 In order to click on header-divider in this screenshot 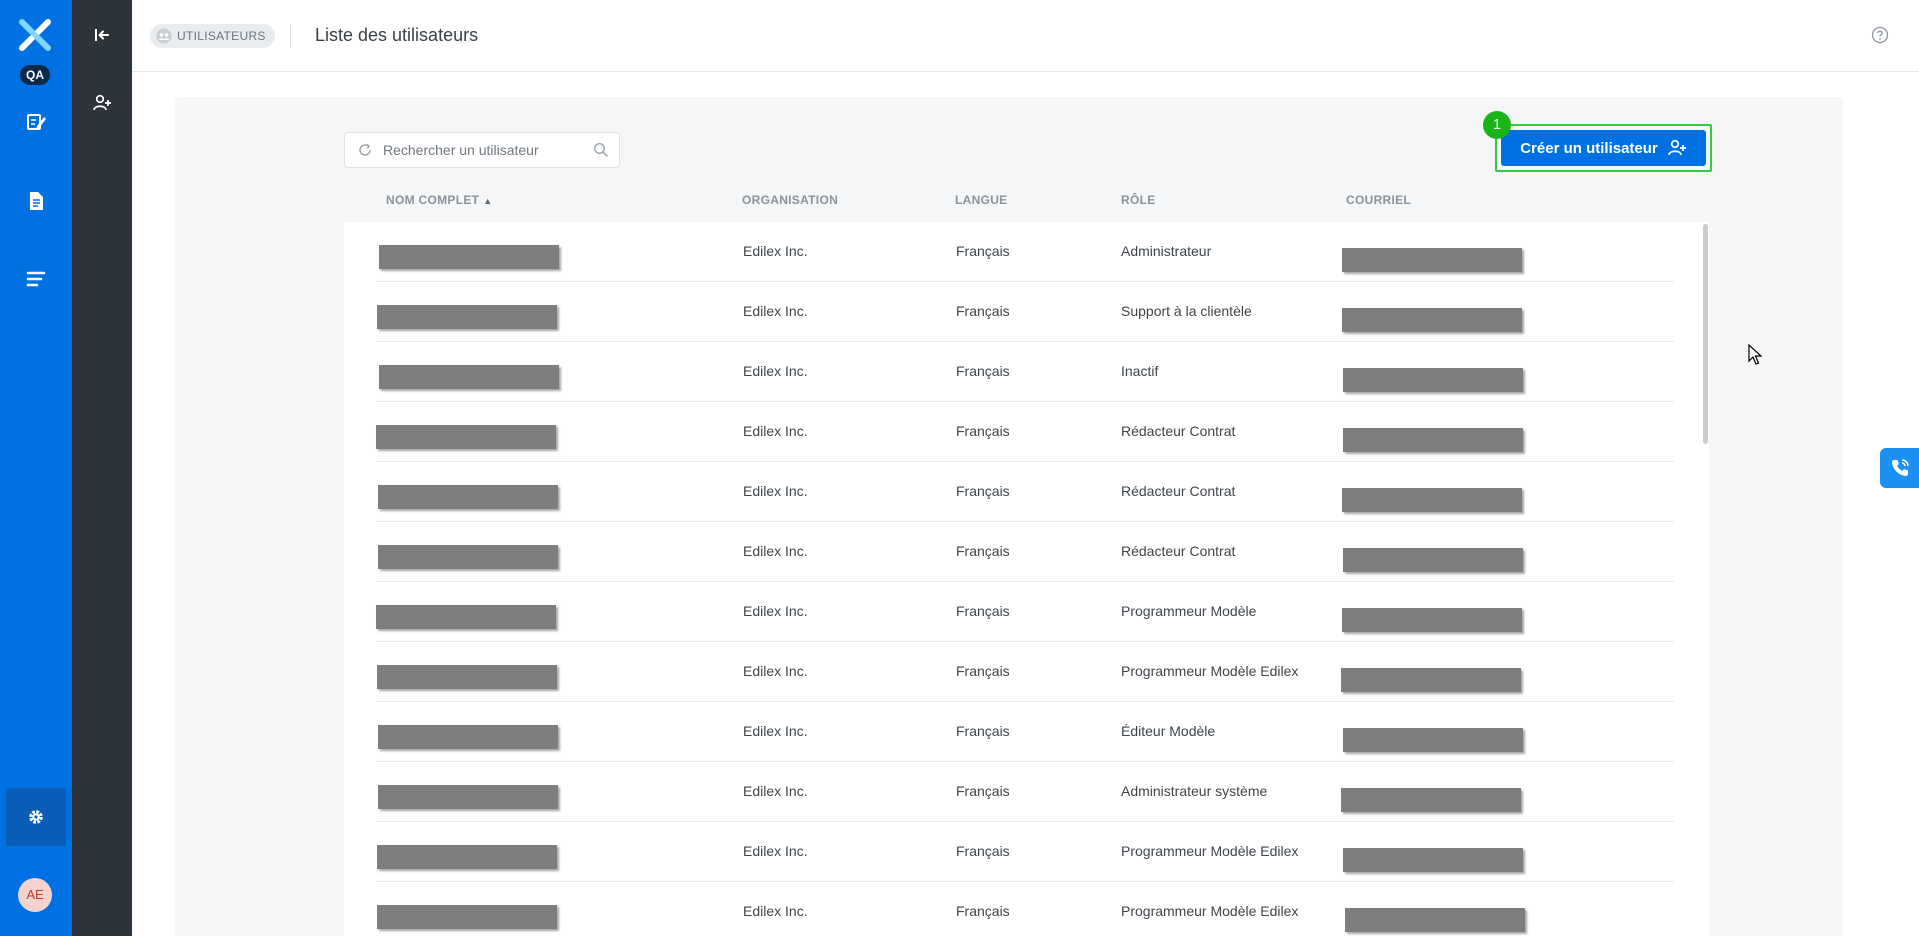, I will do `click(290, 36)`.